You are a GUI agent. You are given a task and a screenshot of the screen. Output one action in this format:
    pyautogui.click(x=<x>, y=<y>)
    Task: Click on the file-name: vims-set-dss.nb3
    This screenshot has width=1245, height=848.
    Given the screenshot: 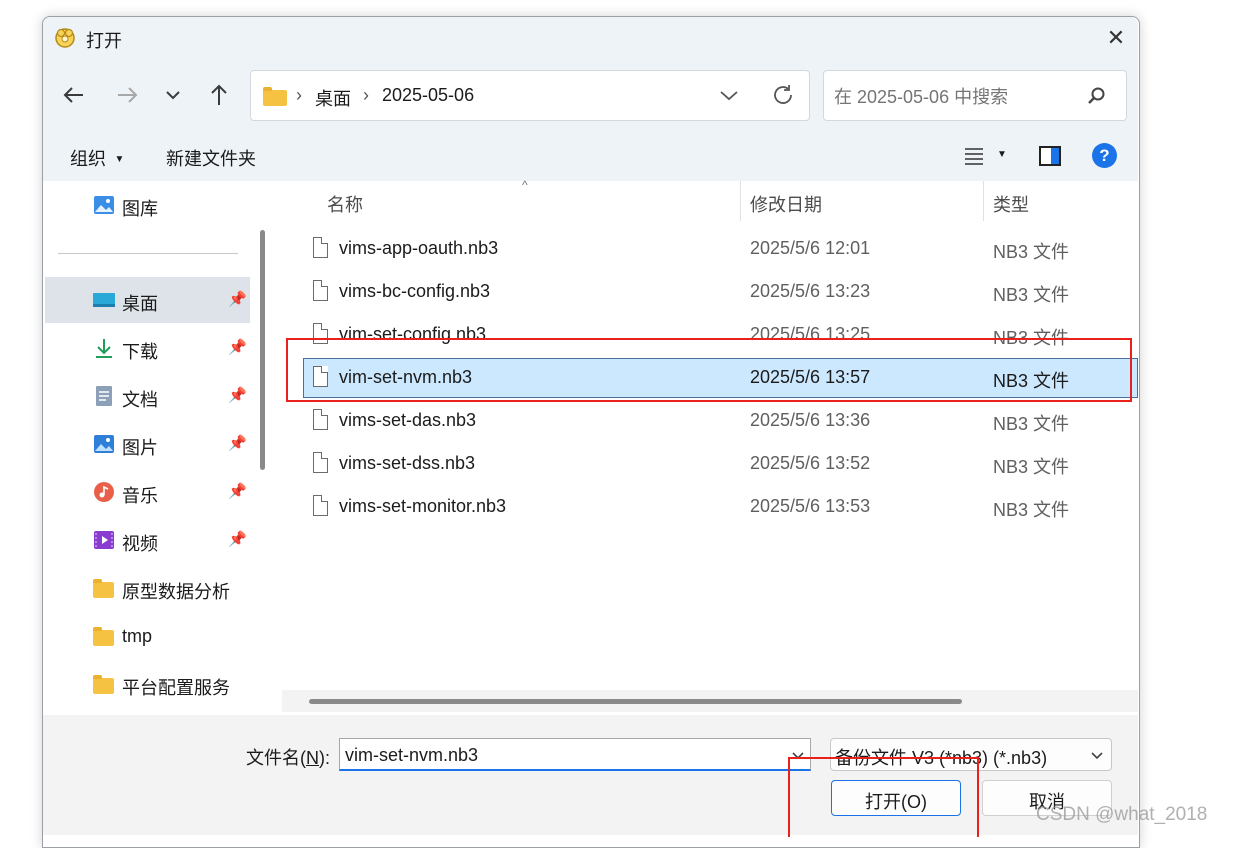 What is the action you would take?
    pyautogui.click(x=407, y=463)
    